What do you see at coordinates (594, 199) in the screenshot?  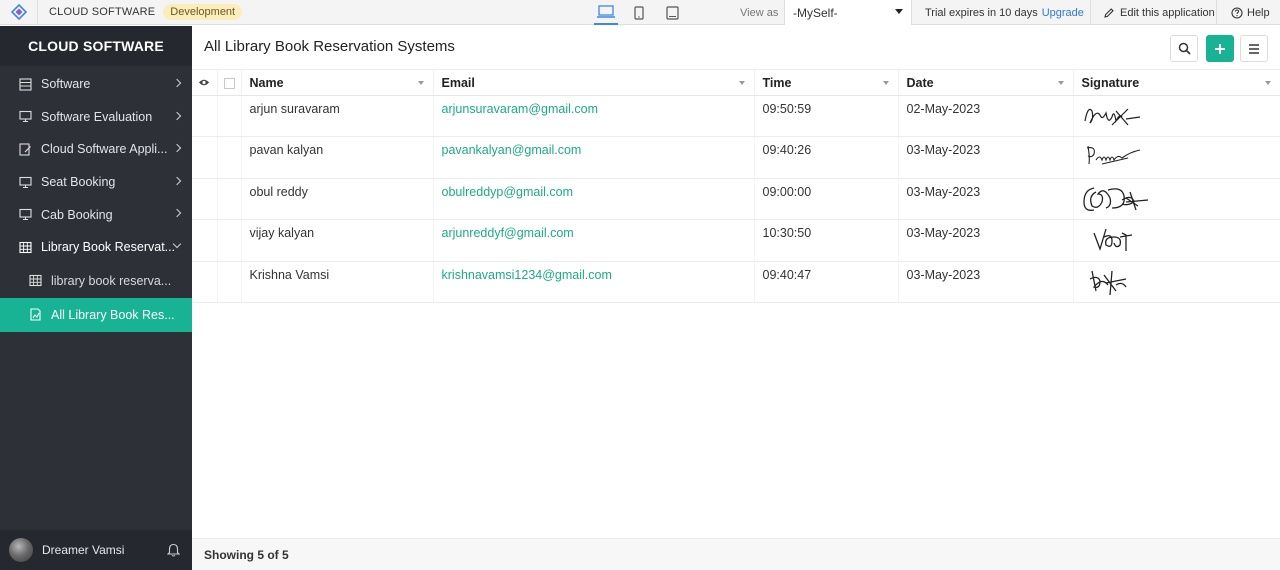 I see `email-cell: obulreddyp@gmail.com` at bounding box center [594, 199].